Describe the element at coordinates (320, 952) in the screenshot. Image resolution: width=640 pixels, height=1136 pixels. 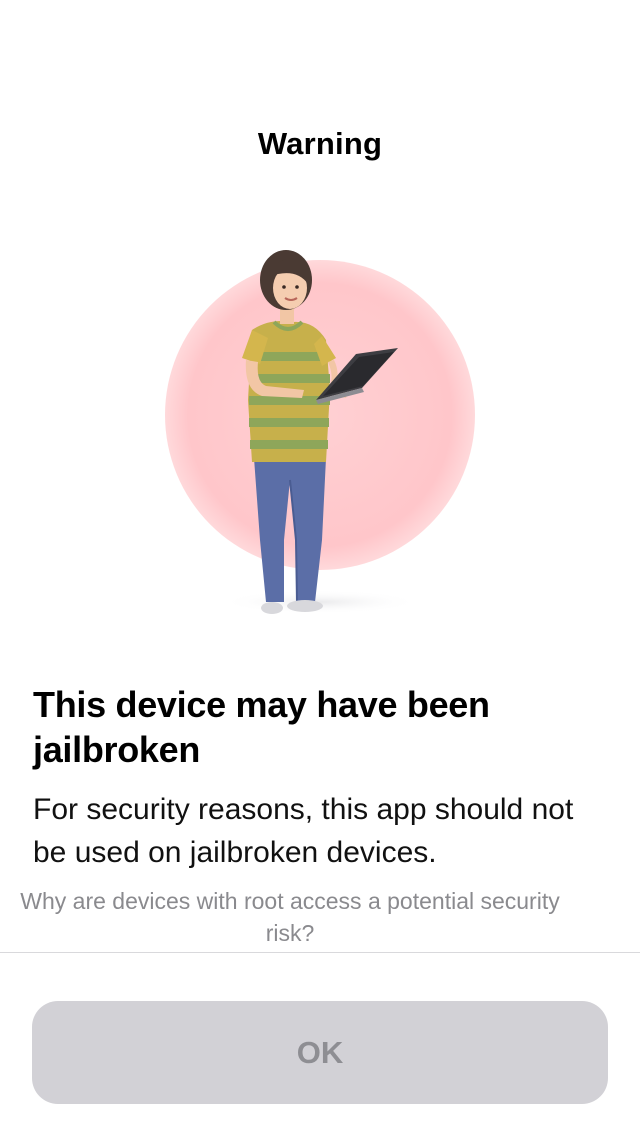
I see `divider` at that location.